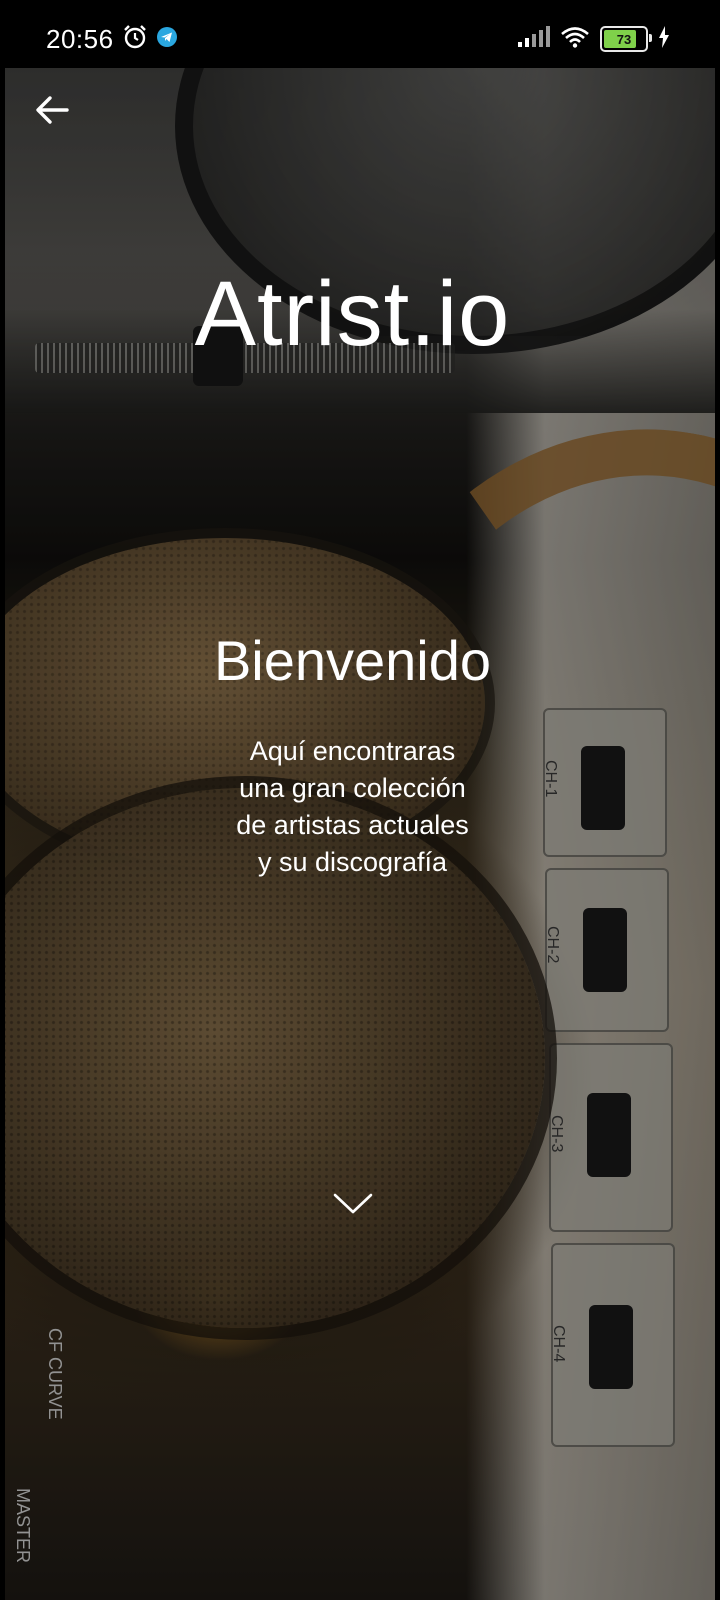  What do you see at coordinates (534, 39) in the screenshot?
I see `signal-icon` at bounding box center [534, 39].